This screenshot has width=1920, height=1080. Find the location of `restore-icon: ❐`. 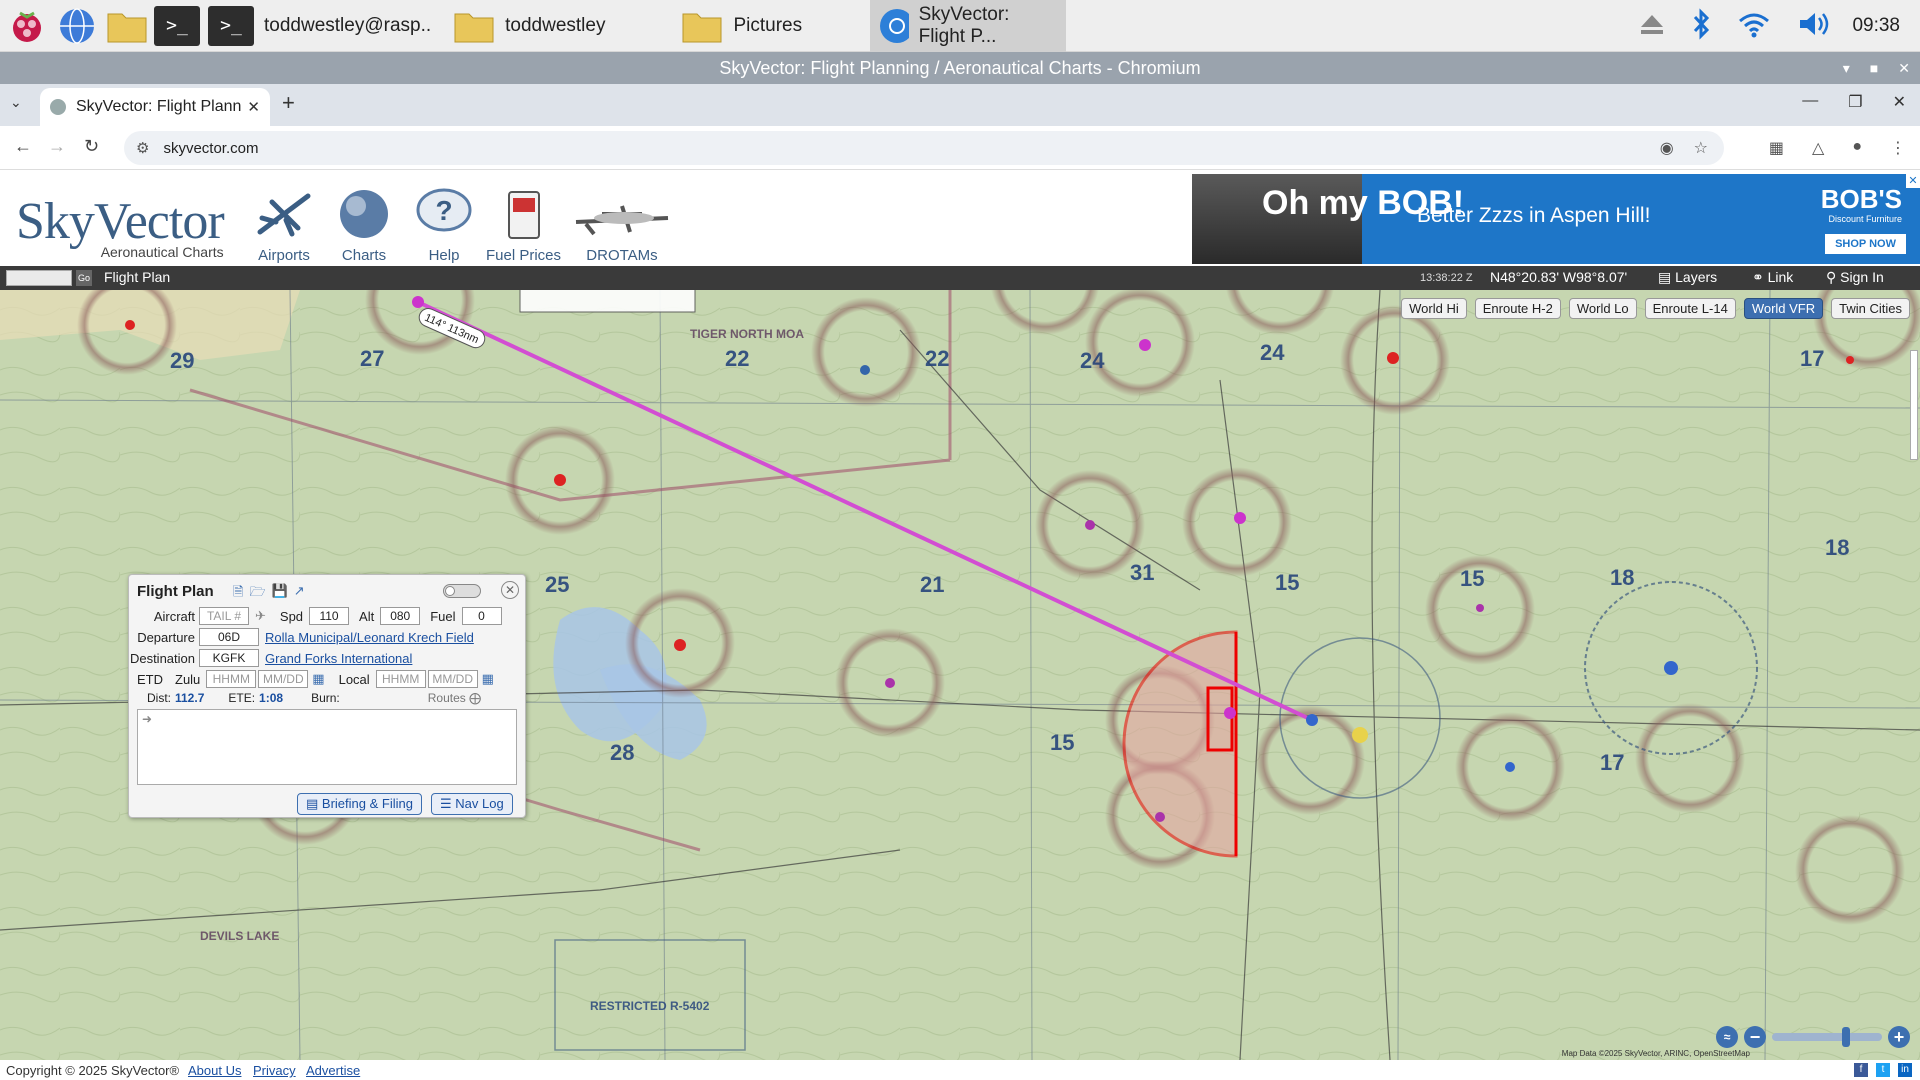

restore-icon: ❐ is located at coordinates (1855, 102).